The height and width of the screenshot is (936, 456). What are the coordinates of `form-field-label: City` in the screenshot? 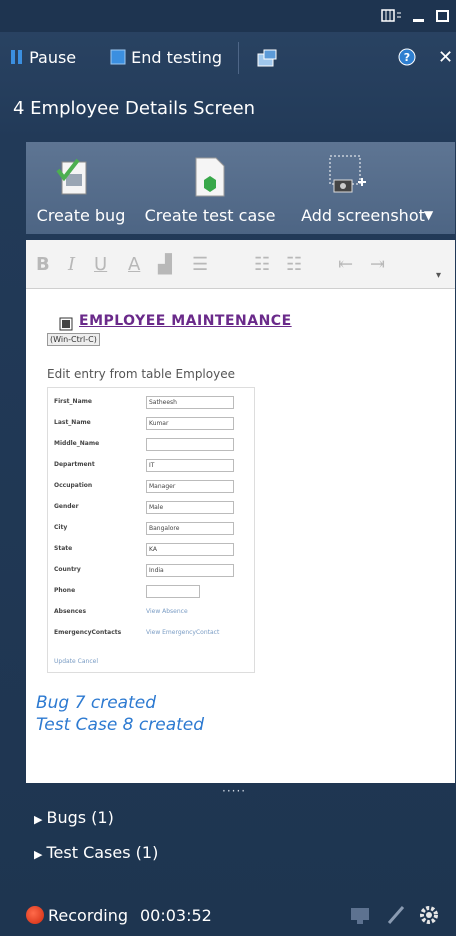 It's located at (61, 527).